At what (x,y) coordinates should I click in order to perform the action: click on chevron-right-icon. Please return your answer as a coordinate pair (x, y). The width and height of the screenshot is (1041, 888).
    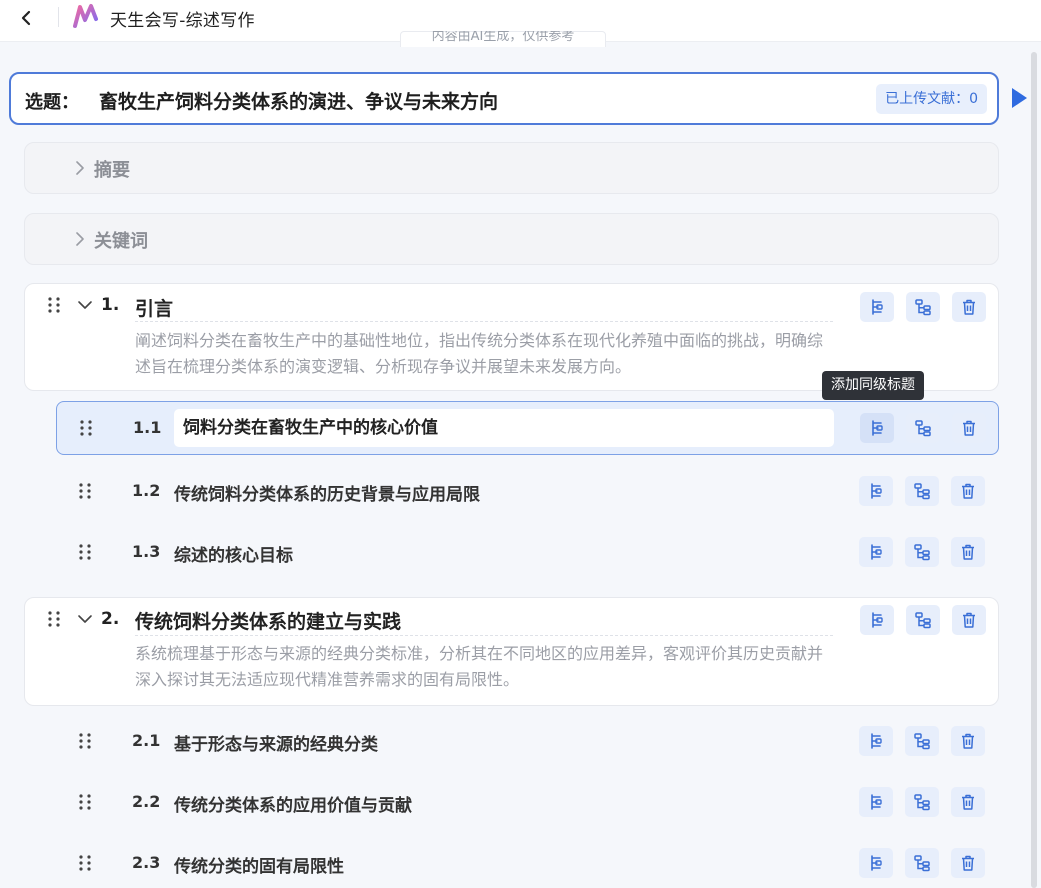
    Looking at the image, I should click on (80, 168).